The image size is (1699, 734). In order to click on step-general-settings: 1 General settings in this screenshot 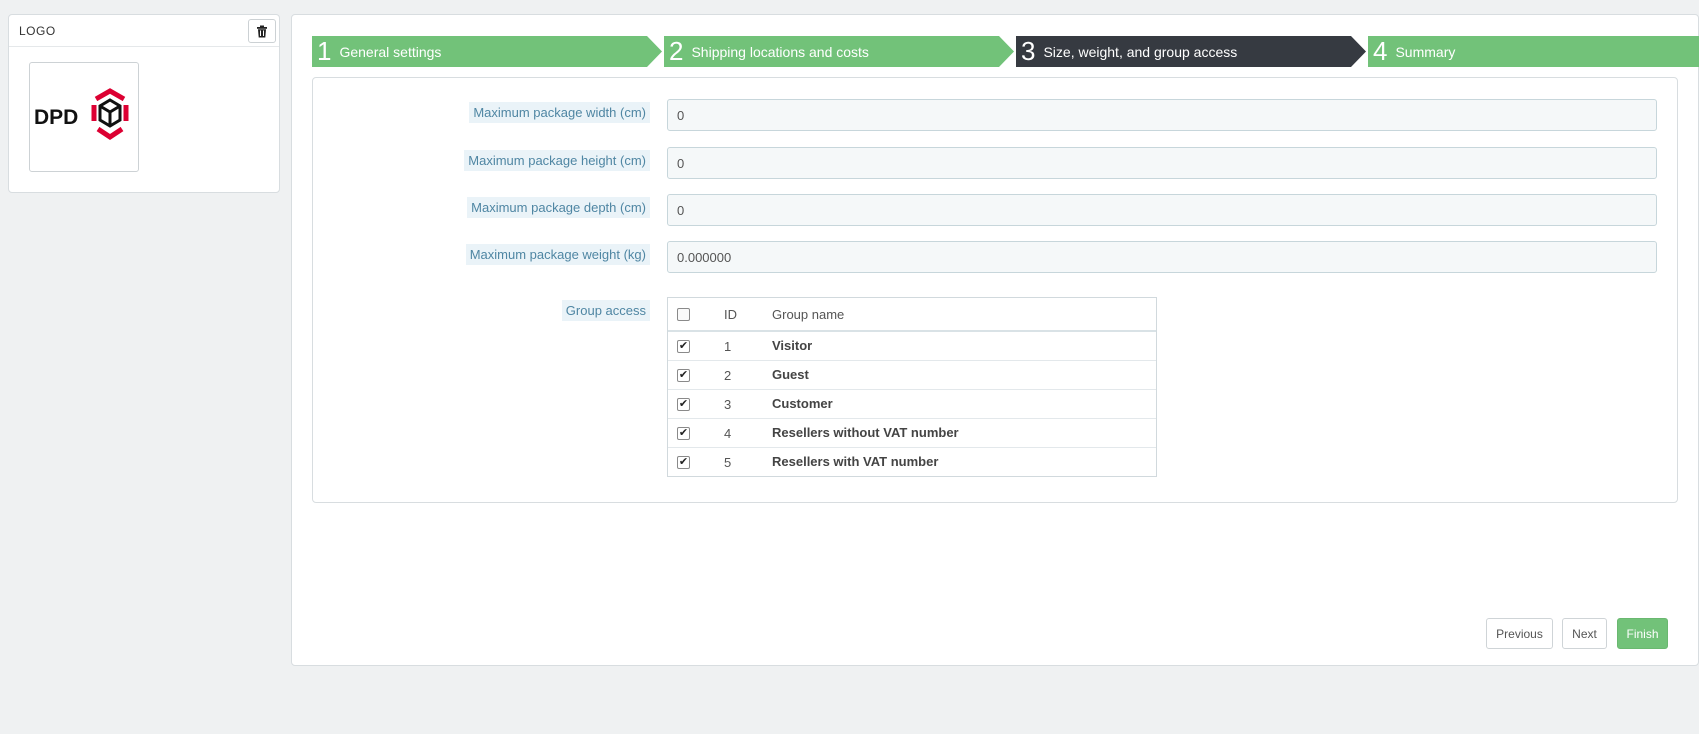, I will do `click(487, 51)`.